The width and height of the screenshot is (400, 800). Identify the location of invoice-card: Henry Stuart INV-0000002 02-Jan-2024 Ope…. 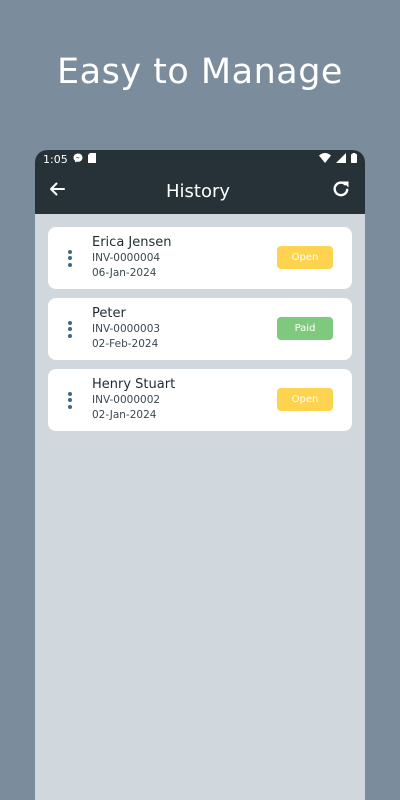
(200, 400).